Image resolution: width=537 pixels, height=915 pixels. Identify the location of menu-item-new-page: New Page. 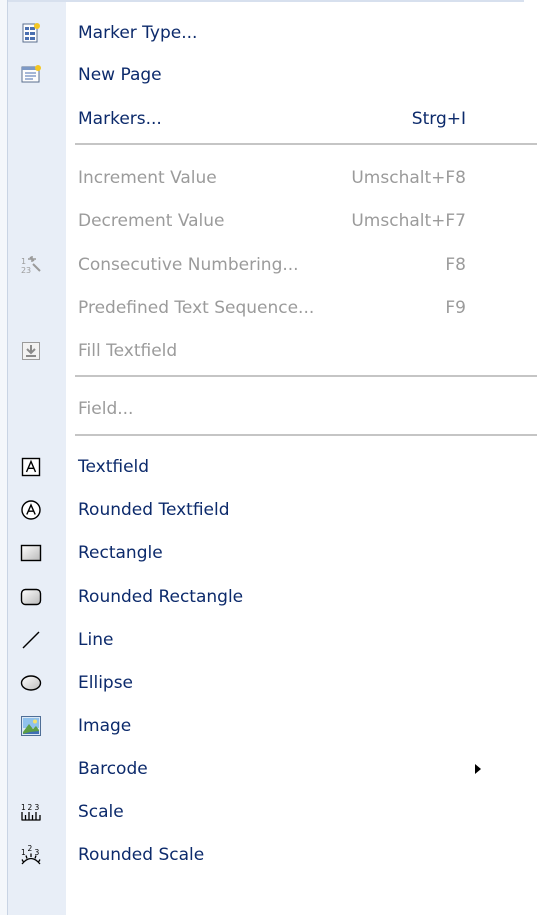
(266, 75).